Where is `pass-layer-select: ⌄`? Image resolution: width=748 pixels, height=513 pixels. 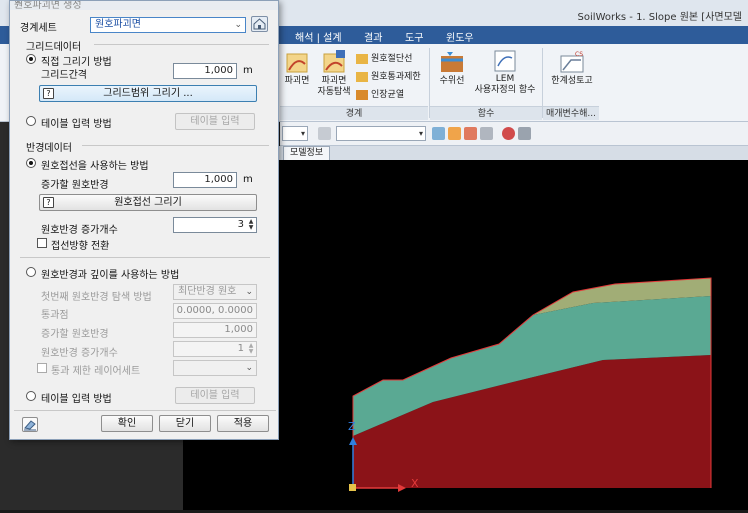 pass-layer-select: ⌄ is located at coordinates (215, 368).